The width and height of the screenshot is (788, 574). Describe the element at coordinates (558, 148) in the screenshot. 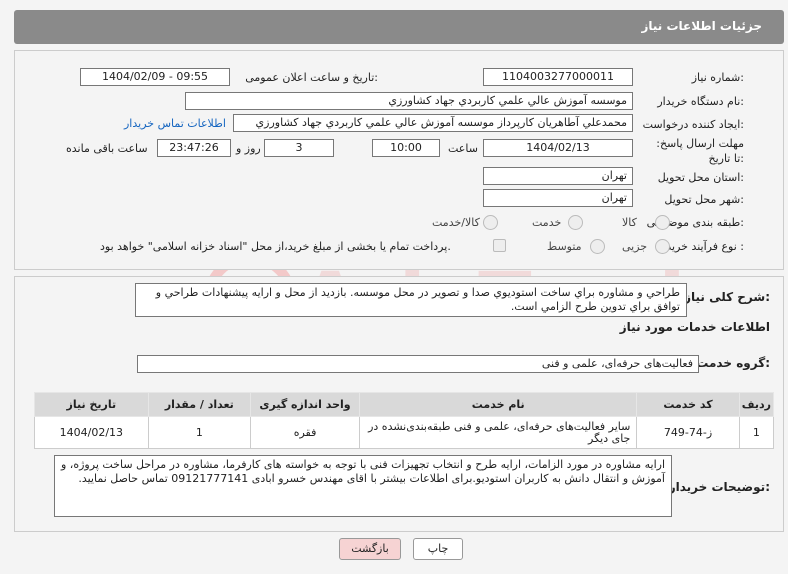

I see `deadline-date-field: 1404/02/13` at that location.